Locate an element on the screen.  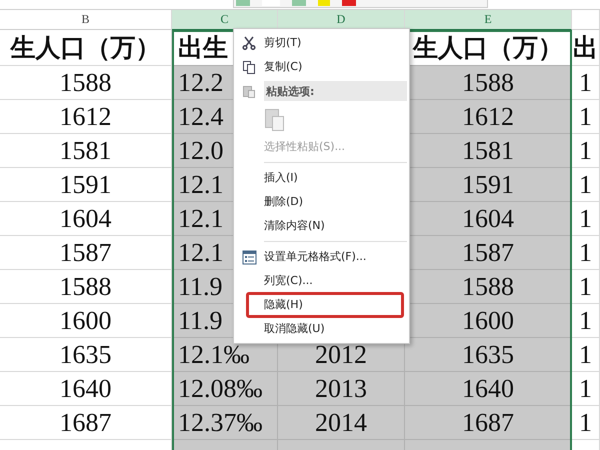
table-cell: 1600 is located at coordinates (86, 321).